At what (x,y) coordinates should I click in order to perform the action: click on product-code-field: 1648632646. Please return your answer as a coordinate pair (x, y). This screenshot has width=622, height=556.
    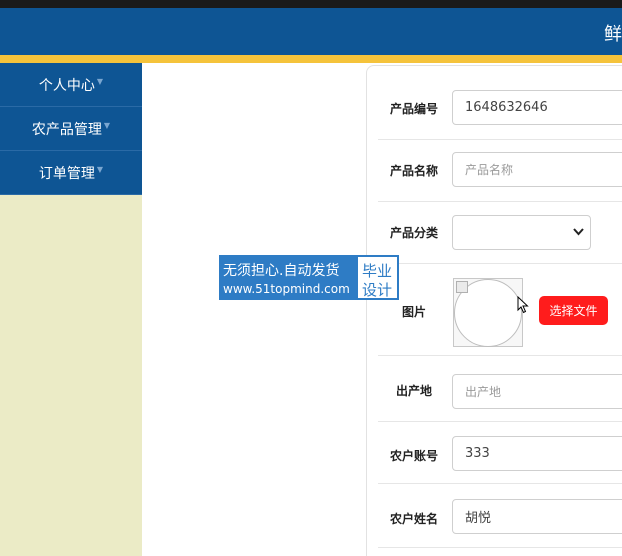
    Looking at the image, I should click on (537, 107).